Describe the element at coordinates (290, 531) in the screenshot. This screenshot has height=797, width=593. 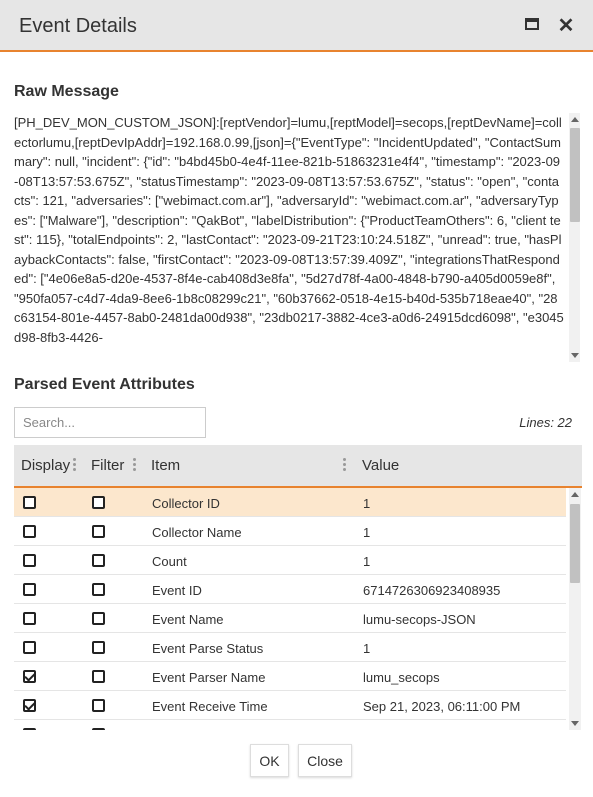
I see `table-row: Collector Name 1` at that location.